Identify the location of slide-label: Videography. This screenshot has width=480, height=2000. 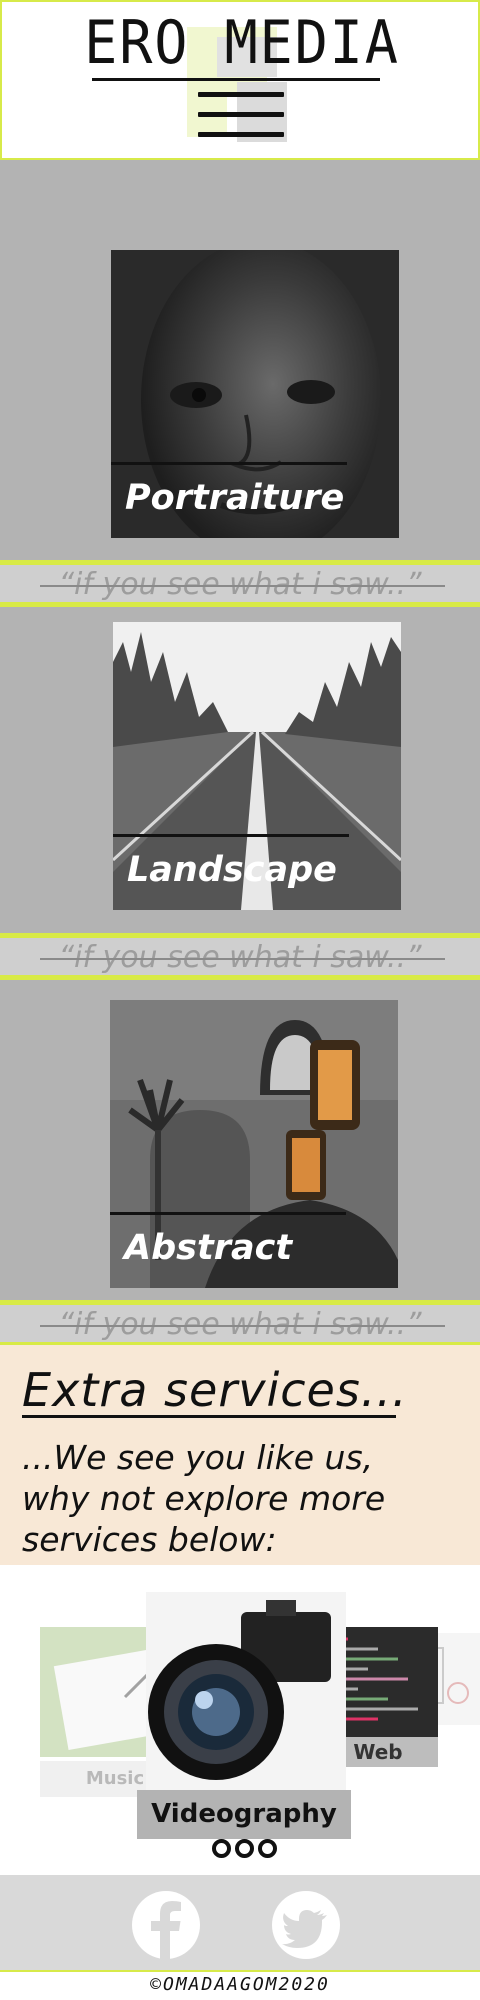
(244, 1814).